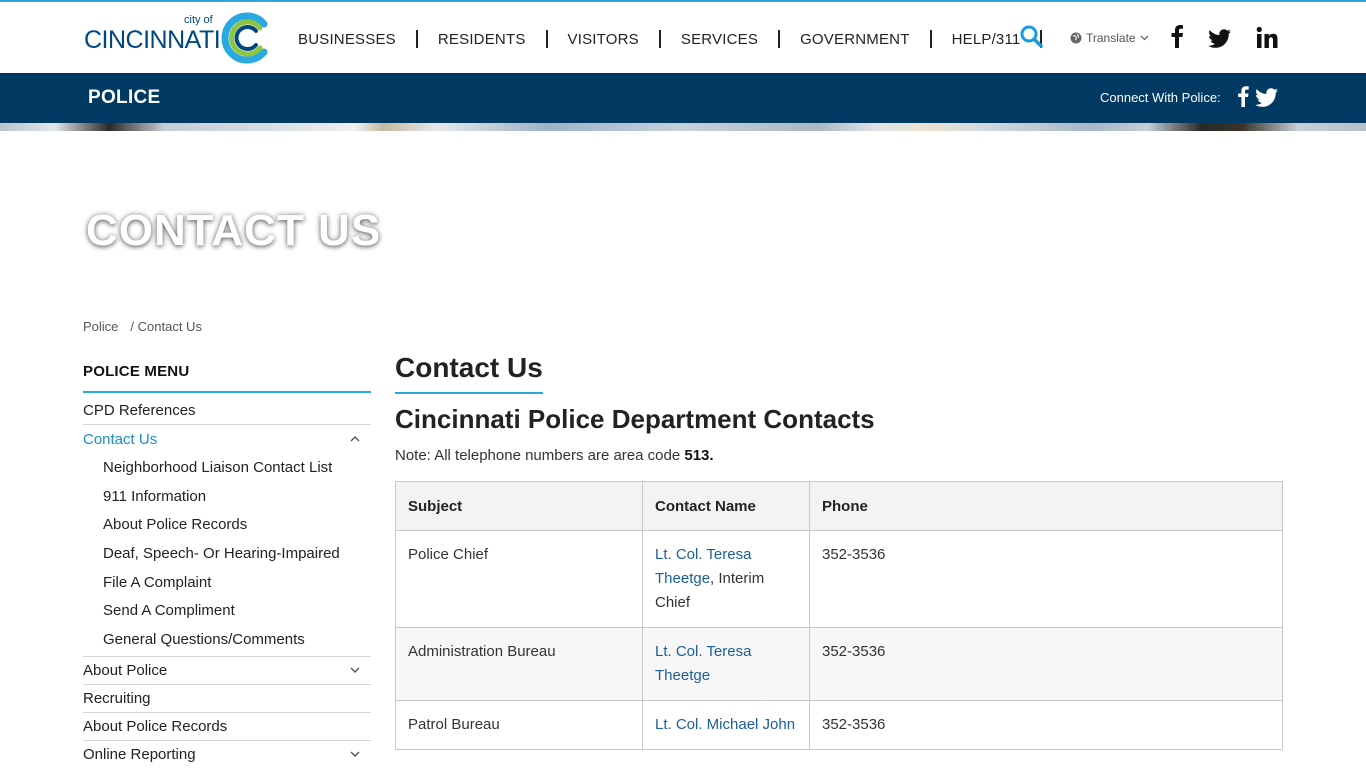  I want to click on globe-icon, so click(1076, 38).